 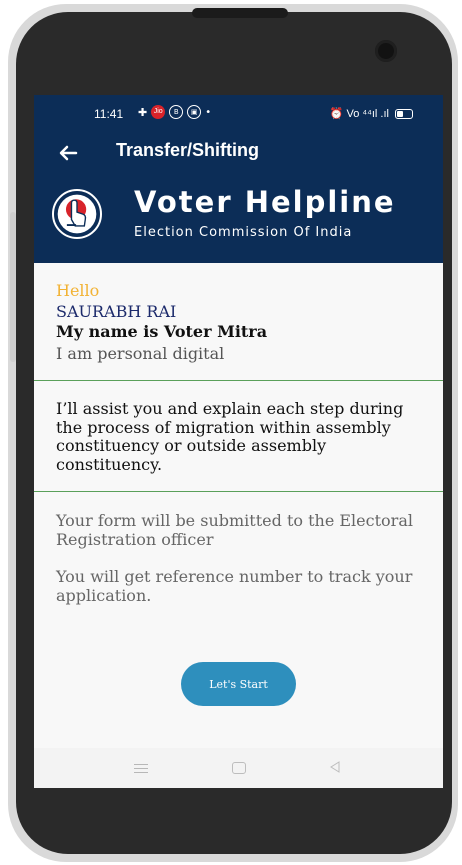 I want to click on android-navbar, so click(x=238, y=768).